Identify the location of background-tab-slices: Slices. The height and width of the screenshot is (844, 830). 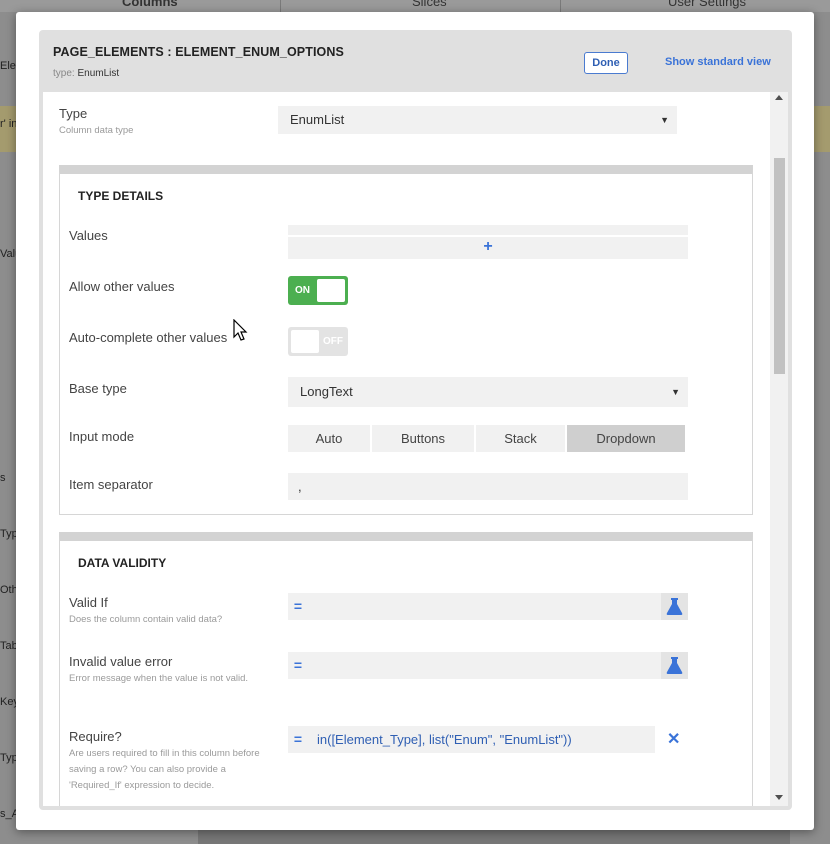
(429, 4).